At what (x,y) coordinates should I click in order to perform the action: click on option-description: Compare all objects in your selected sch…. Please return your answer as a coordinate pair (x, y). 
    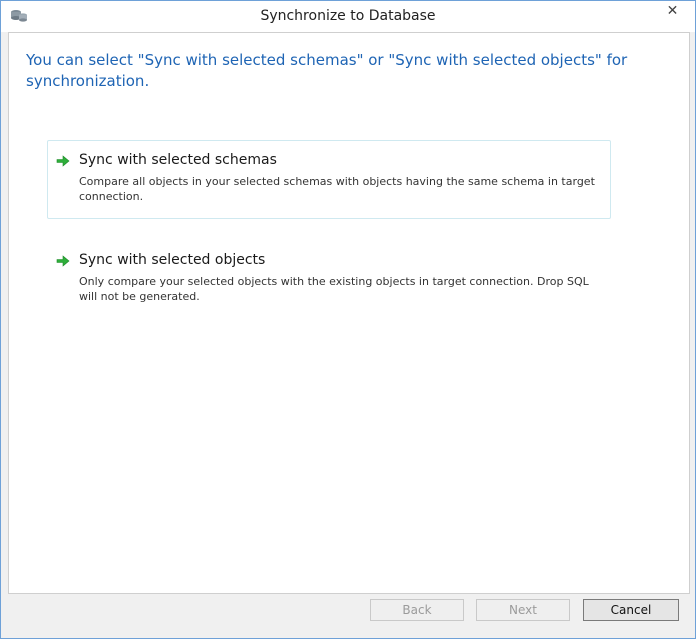
    Looking at the image, I should click on (337, 189).